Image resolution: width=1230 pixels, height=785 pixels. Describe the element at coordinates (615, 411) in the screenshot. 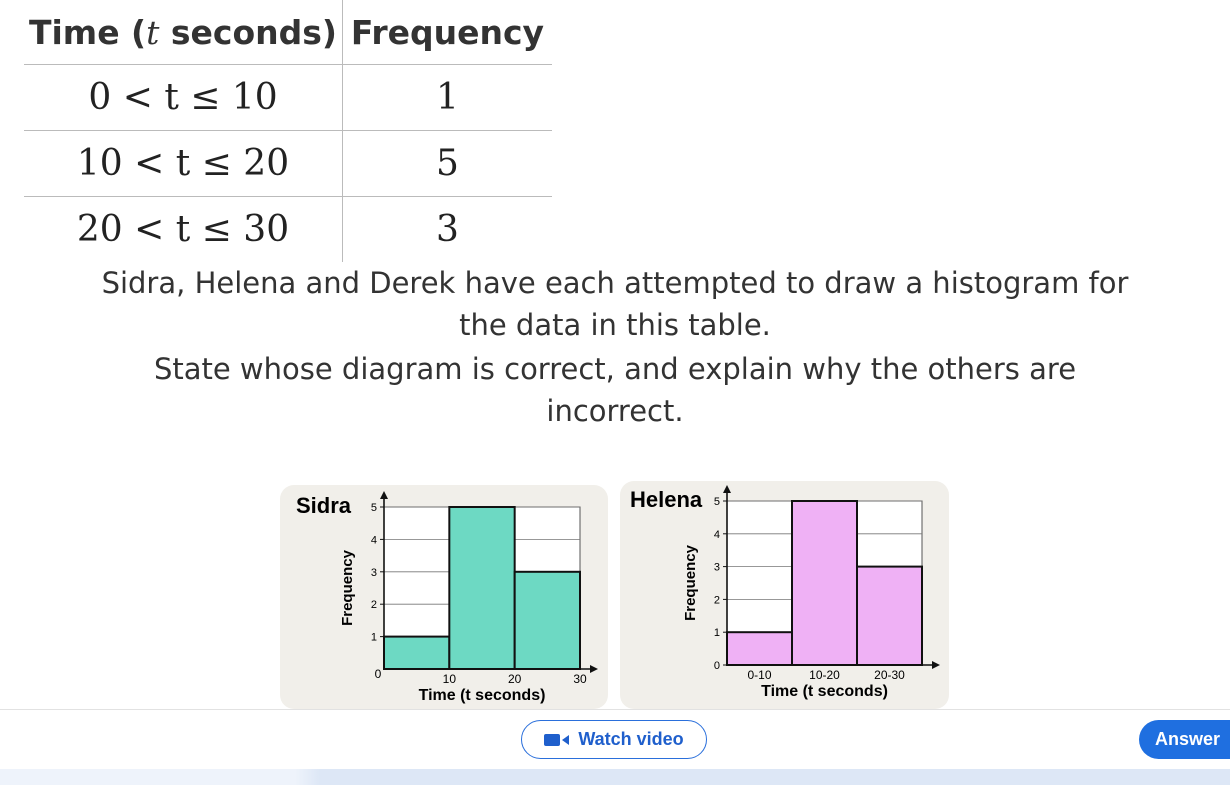

I see `question-line-4: incorrect.` at that location.